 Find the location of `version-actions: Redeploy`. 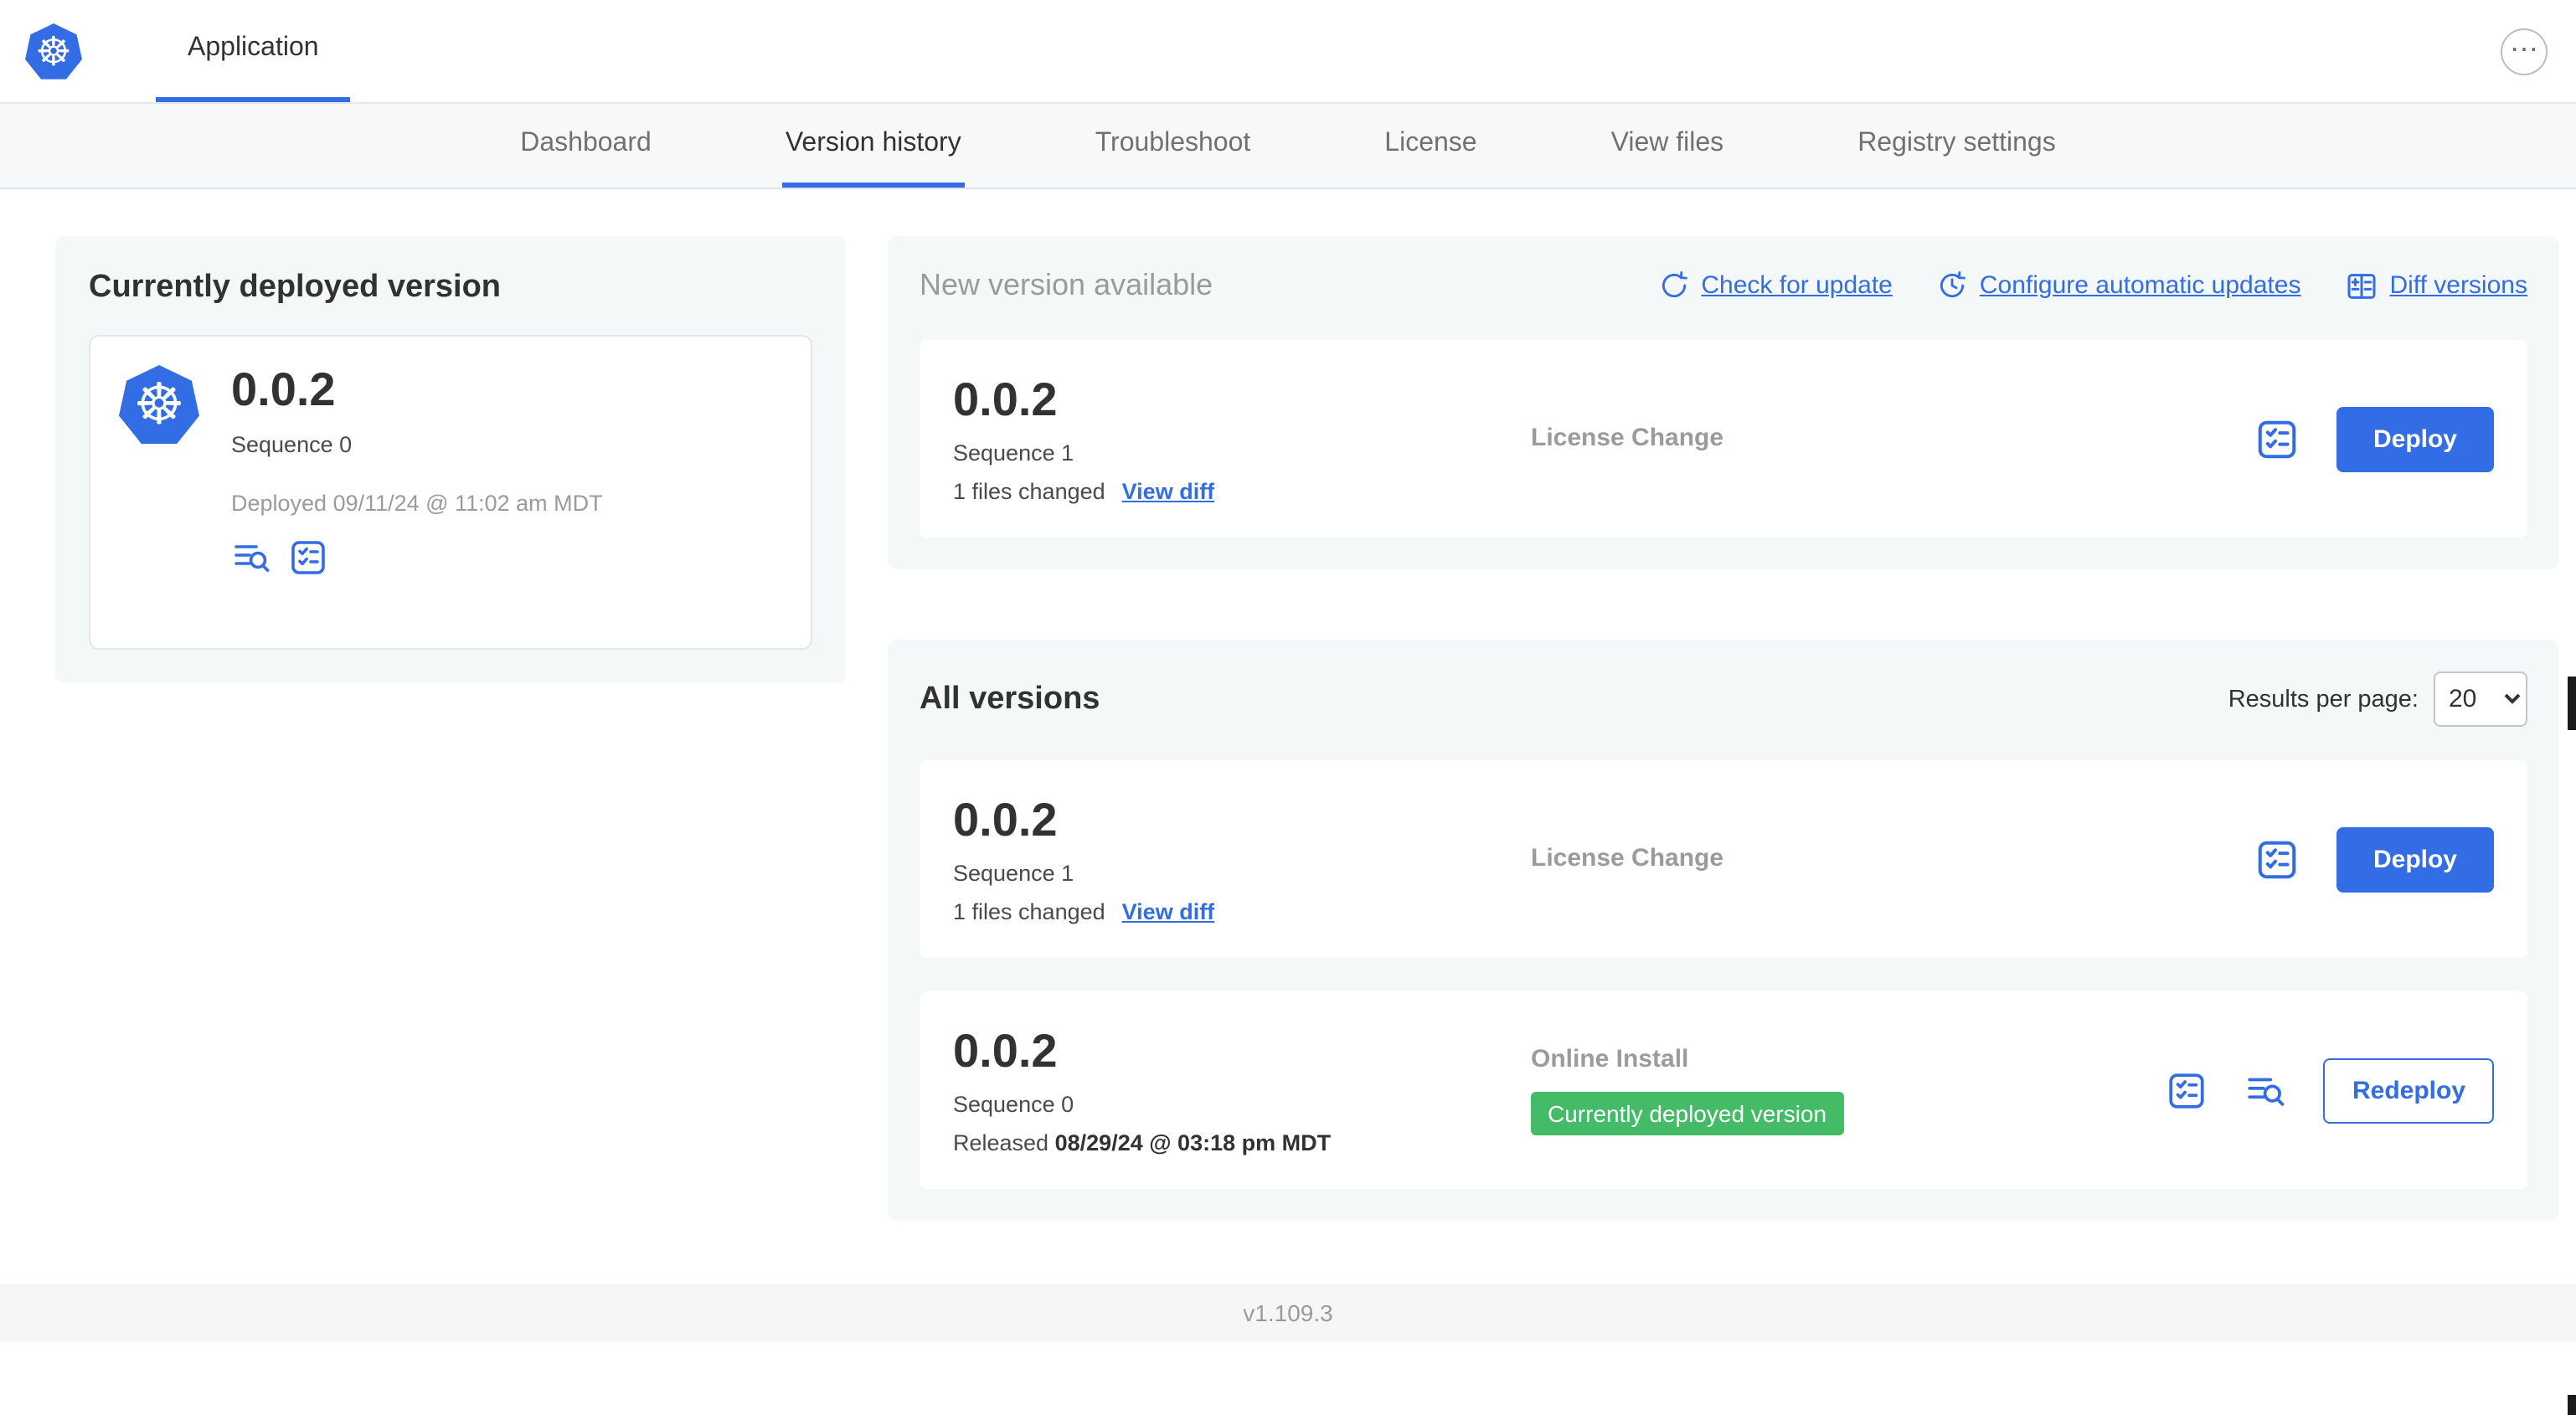

version-actions: Redeploy is located at coordinates (2330, 1090).